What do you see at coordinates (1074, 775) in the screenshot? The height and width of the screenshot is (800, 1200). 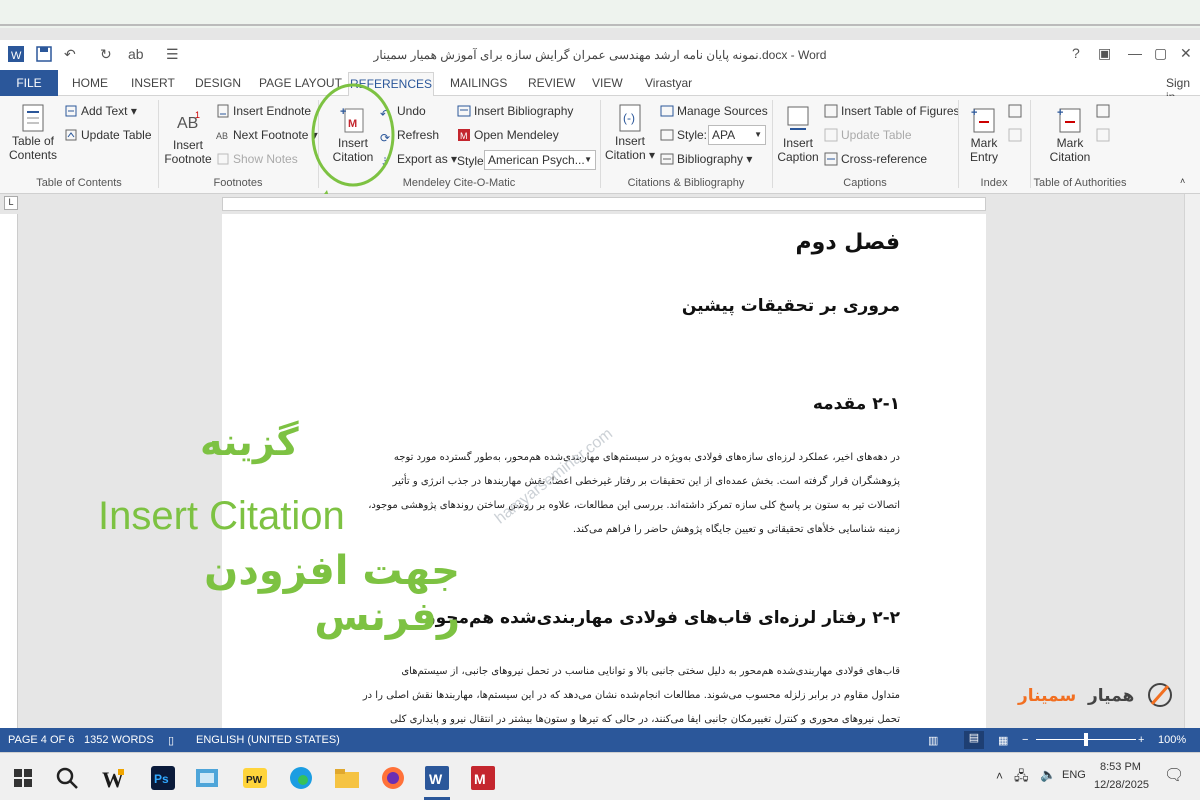 I see `input-language: ENG` at bounding box center [1074, 775].